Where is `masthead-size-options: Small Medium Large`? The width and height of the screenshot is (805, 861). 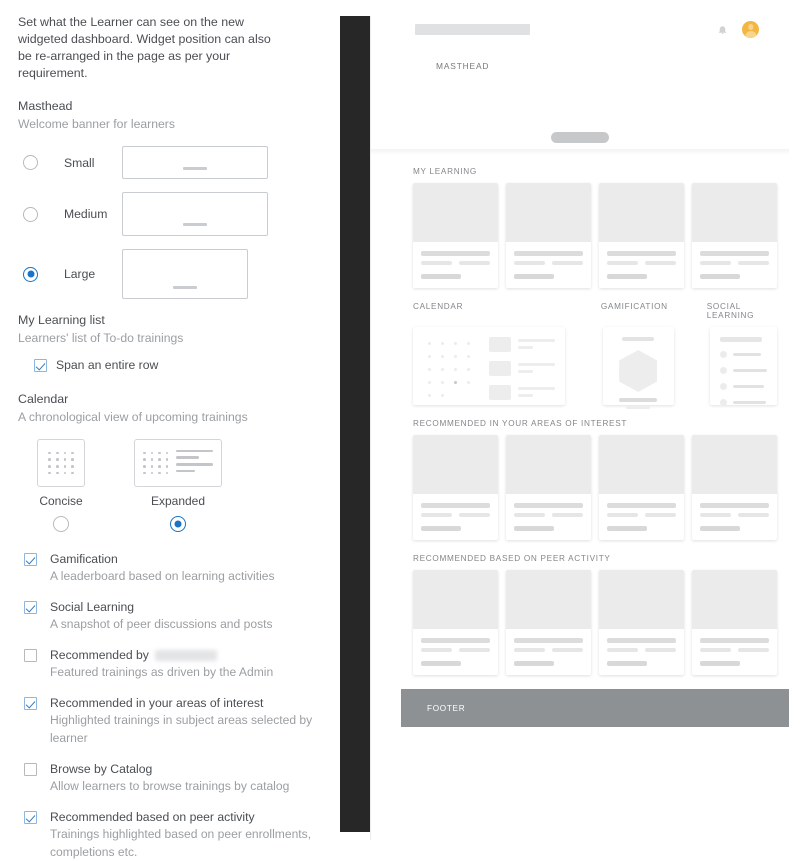
masthead-size-options: Small Medium Large is located at coordinates (170, 222).